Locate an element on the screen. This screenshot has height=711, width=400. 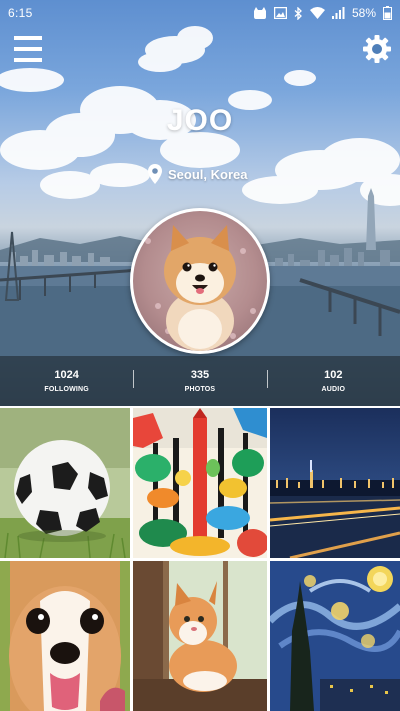
colorful-forest-painting is located at coordinates (200, 483).